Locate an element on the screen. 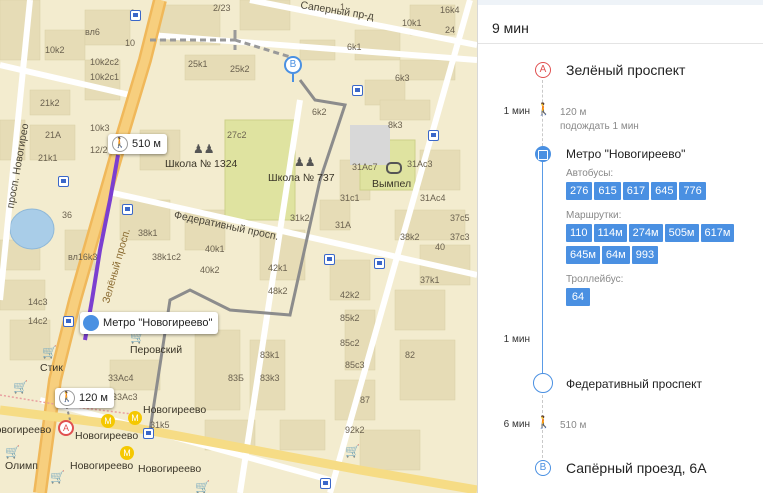  poi-novogireevo-3: Новогиреево is located at coordinates (101, 466).